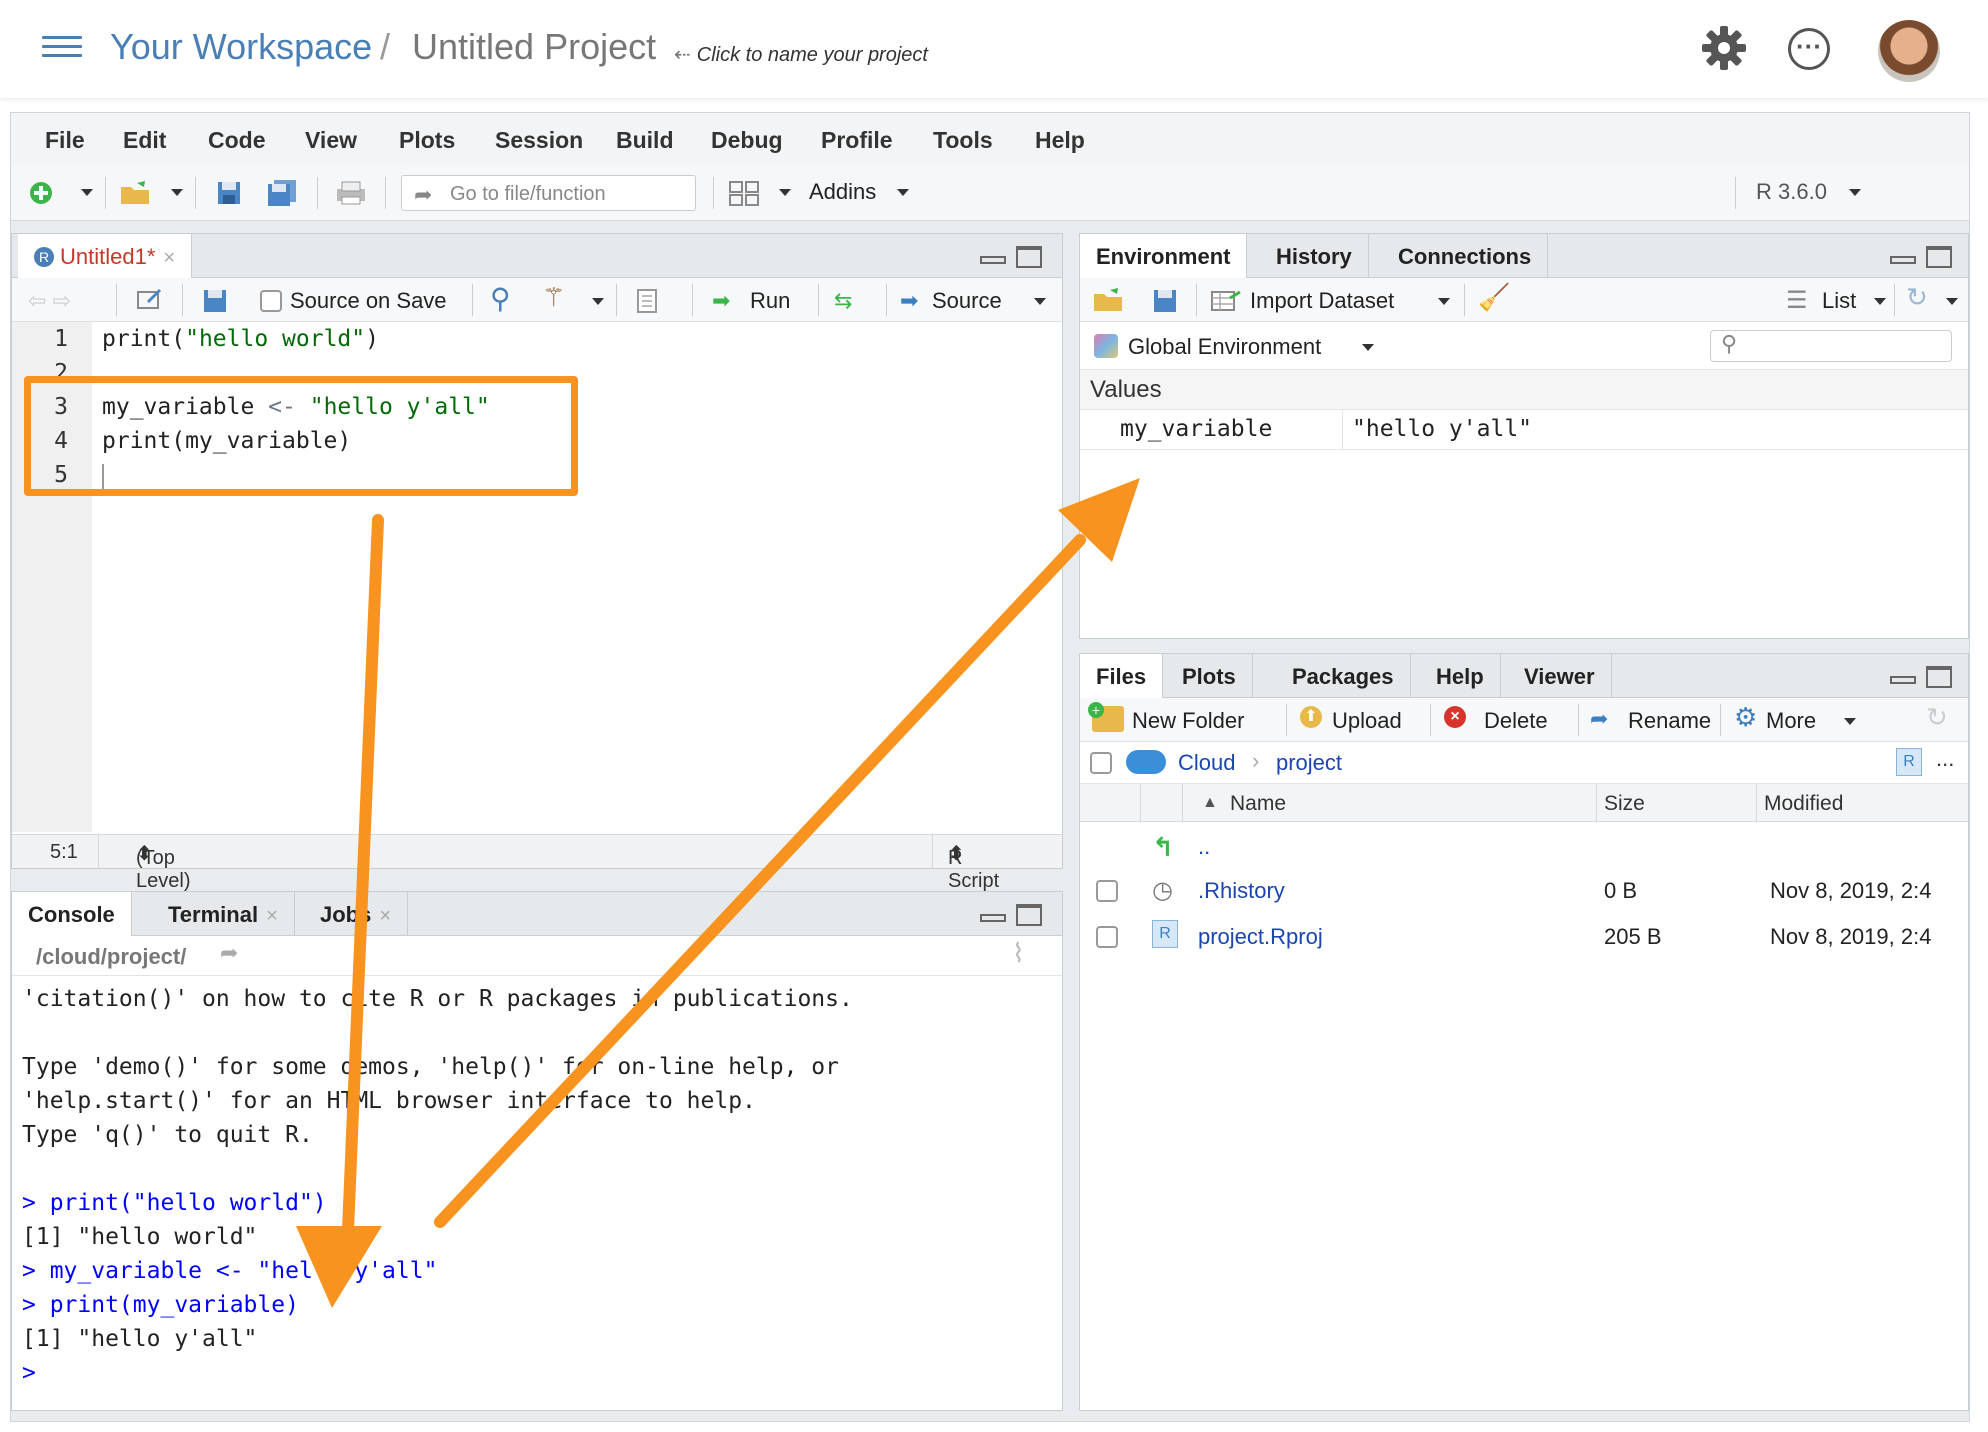 The height and width of the screenshot is (1432, 1988). Describe the element at coordinates (963, 140) in the screenshot. I see `menu-tools: Tools` at that location.